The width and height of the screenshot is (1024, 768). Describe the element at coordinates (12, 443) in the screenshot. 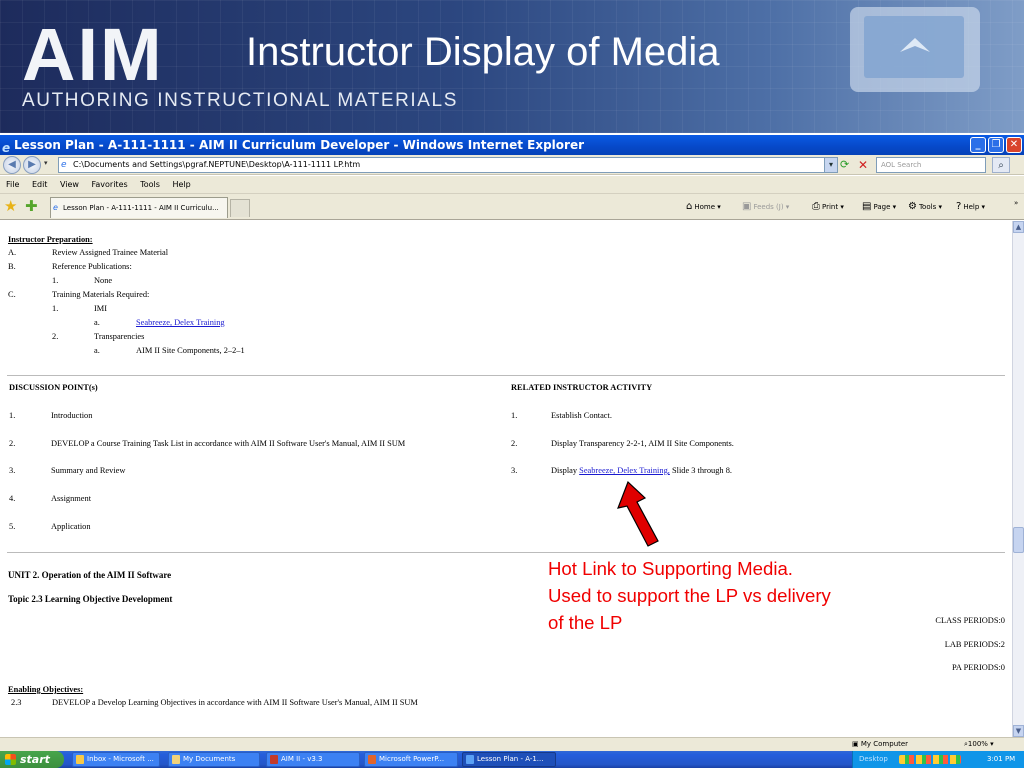

I see `point-num: 2.` at that location.